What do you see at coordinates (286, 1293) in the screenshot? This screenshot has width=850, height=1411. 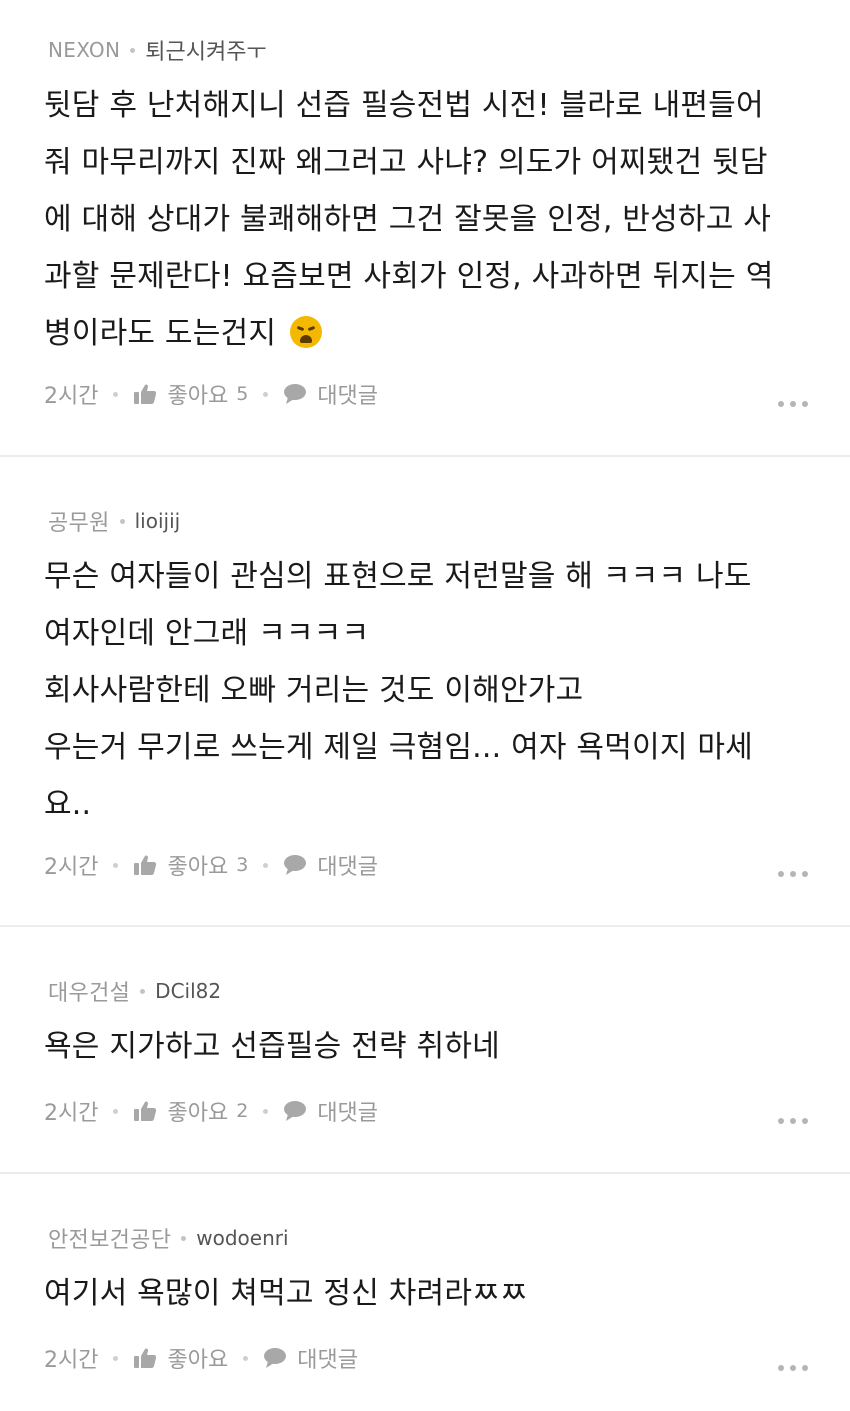 I see `comment-text: 여기서 욕많이 쳐먹고 정신 차려라ㅉㅉ` at bounding box center [286, 1293].